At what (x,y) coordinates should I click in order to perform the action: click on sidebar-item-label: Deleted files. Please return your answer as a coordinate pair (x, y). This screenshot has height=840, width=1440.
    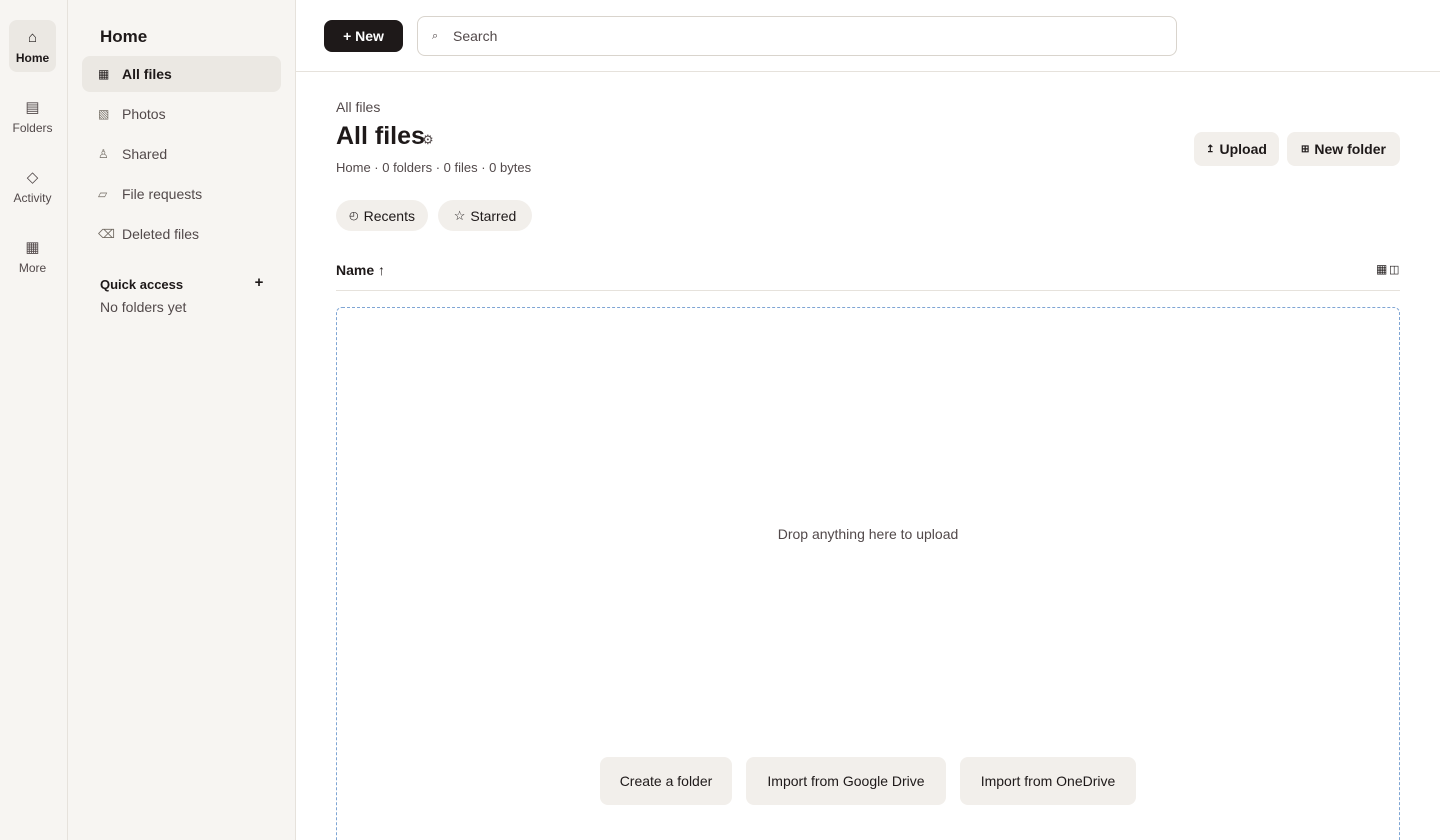
    Looking at the image, I should click on (161, 234).